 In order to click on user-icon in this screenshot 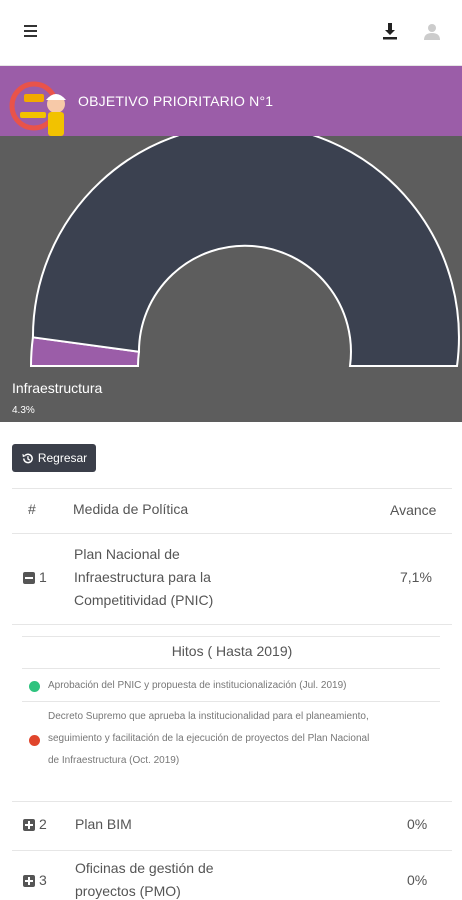, I will do `click(432, 33)`.